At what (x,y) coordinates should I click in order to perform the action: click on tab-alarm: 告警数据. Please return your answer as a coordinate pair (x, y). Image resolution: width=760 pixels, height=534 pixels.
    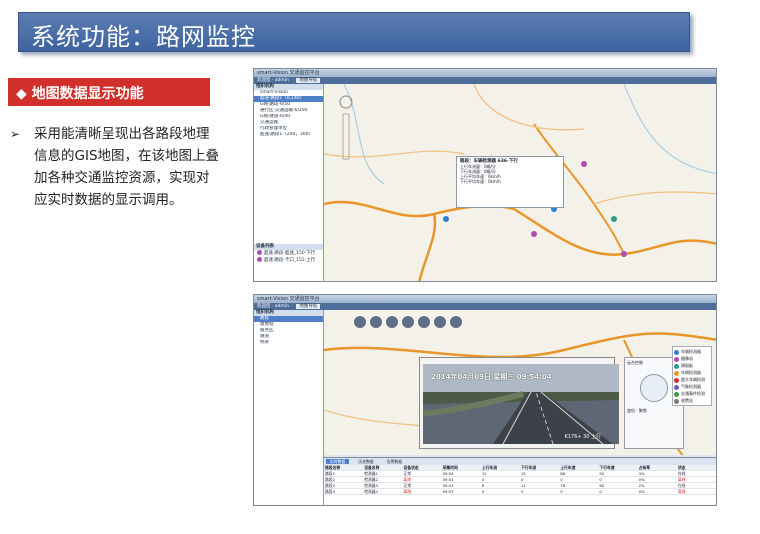
    Looking at the image, I should click on (394, 461).